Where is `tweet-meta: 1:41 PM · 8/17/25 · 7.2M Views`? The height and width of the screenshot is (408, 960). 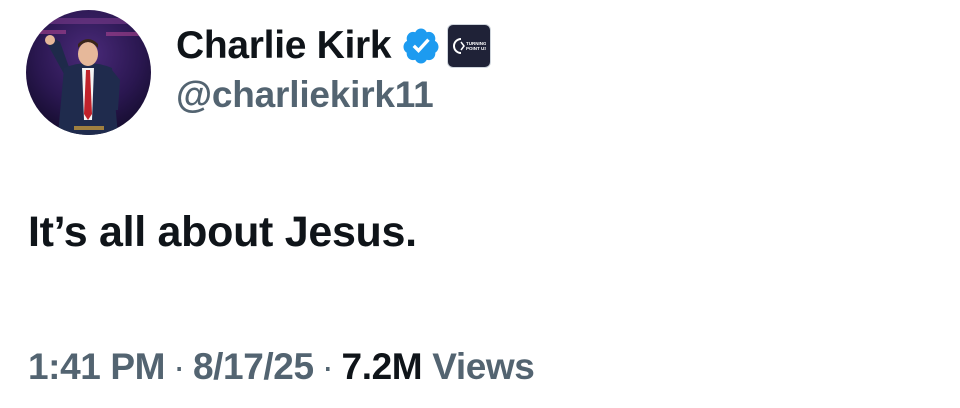 tweet-meta: 1:41 PM · 8/17/25 · 7.2M Views is located at coordinates (281, 367).